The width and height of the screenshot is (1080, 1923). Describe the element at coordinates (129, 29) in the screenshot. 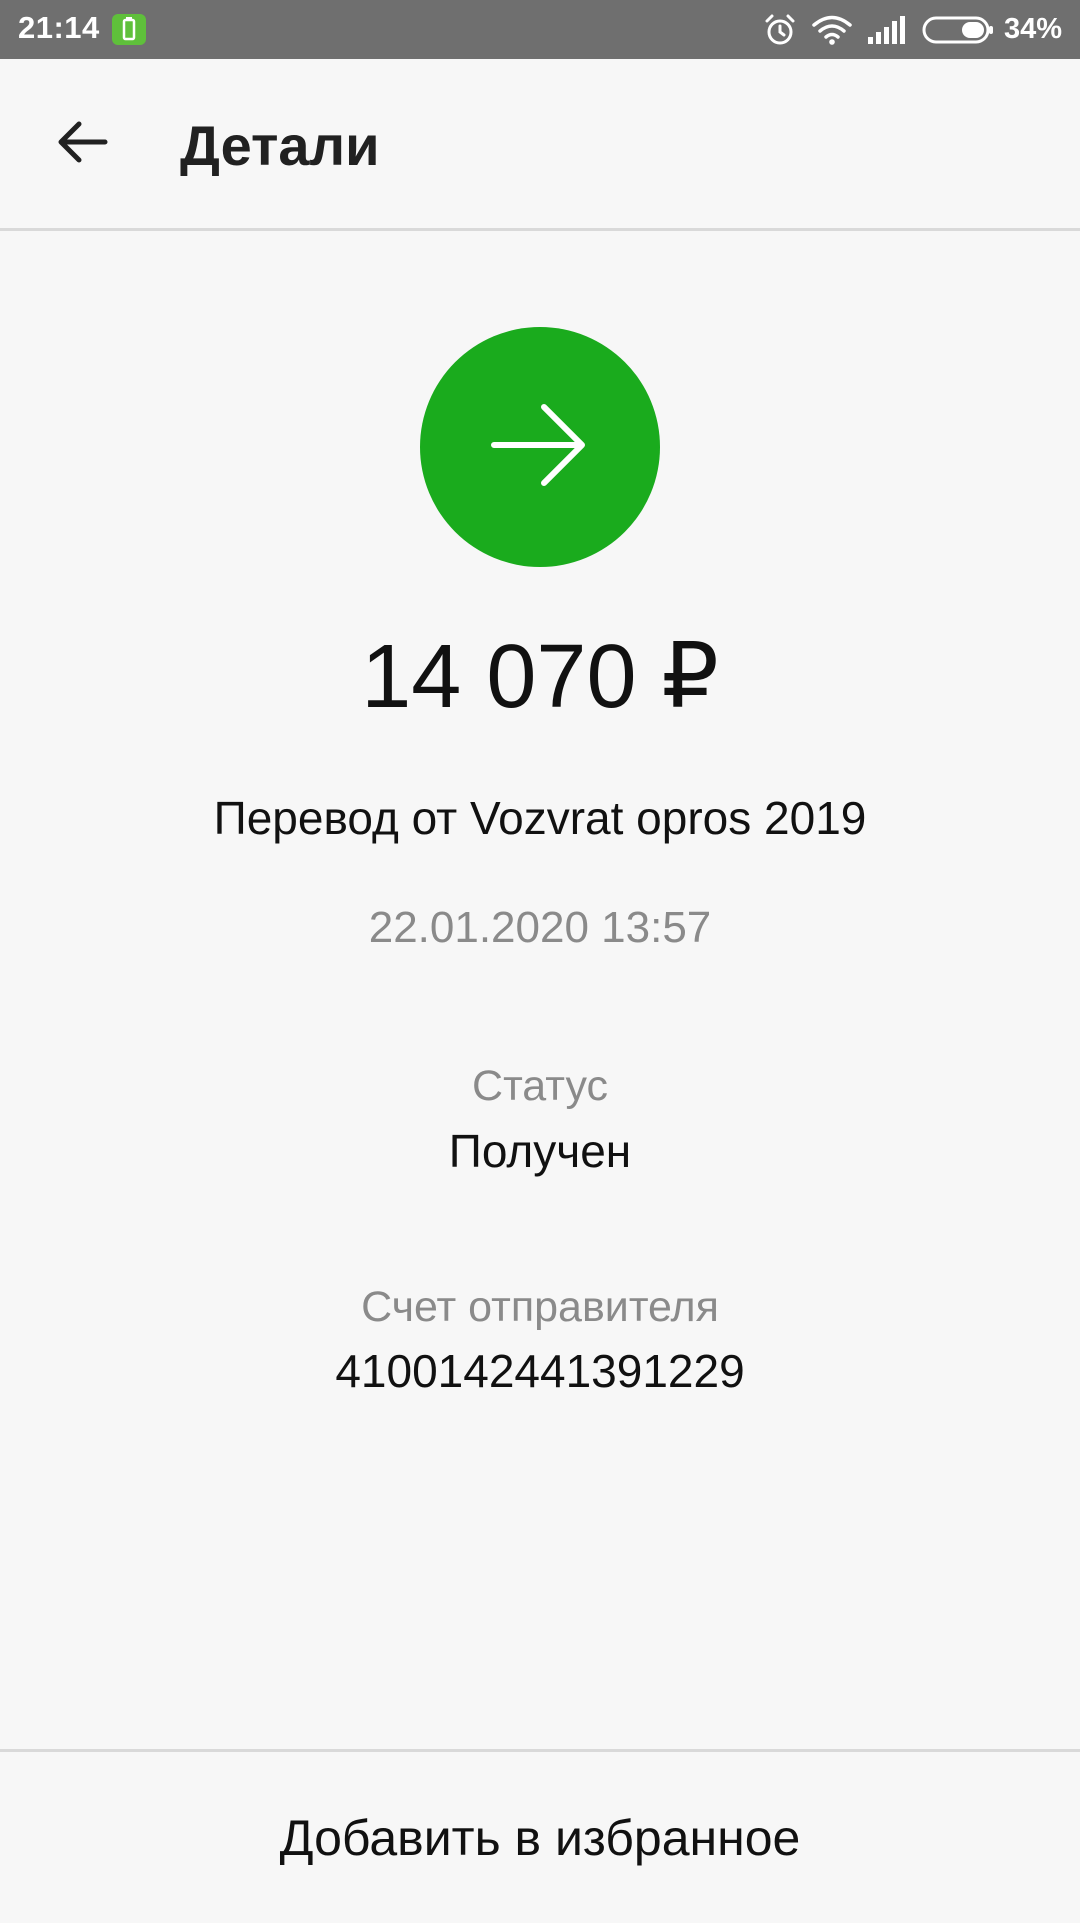

I see `charging-icon` at that location.